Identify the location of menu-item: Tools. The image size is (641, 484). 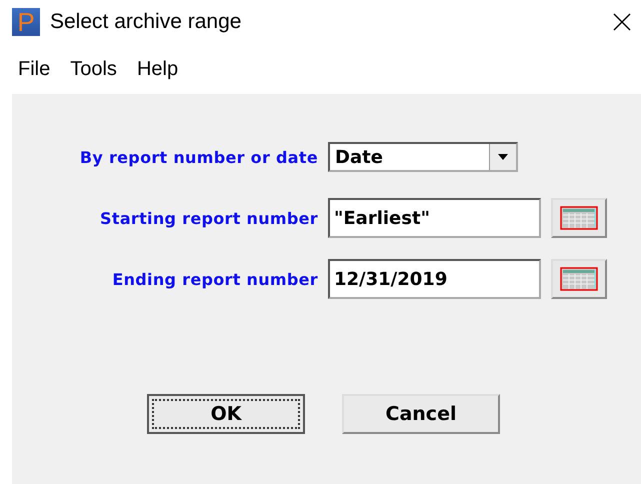
(93, 69).